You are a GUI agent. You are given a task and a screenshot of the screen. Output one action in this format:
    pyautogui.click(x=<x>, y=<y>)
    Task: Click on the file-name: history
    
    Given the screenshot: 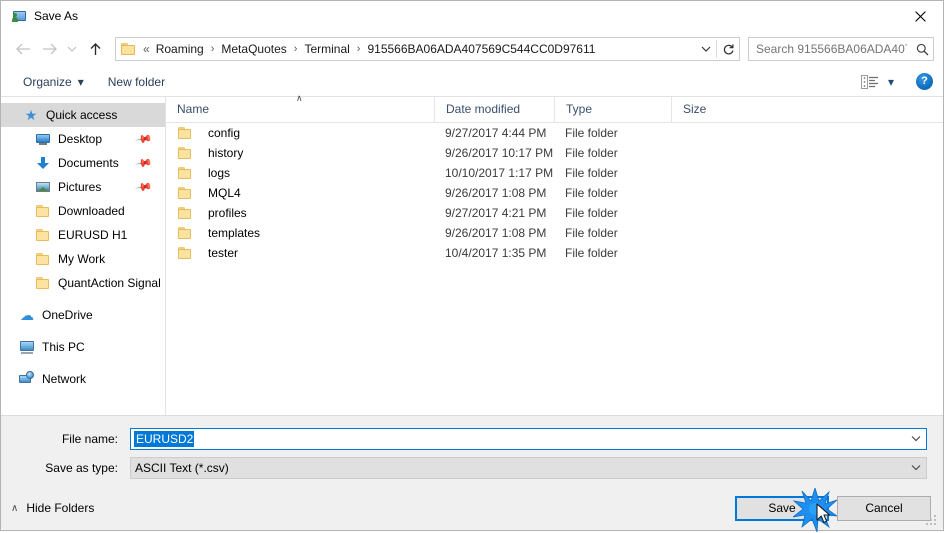 What is the action you would take?
    pyautogui.click(x=226, y=153)
    